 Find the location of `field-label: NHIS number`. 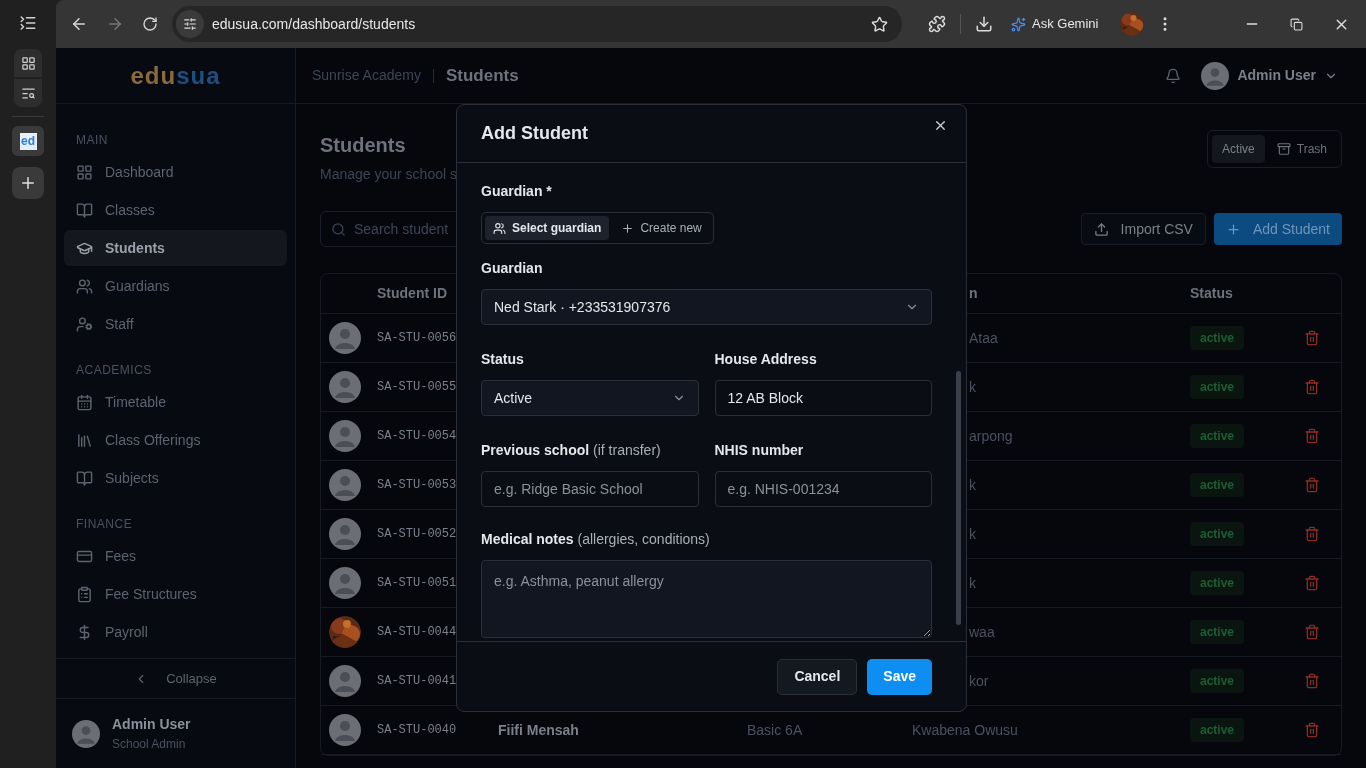

field-label: NHIS number is located at coordinates (759, 450).